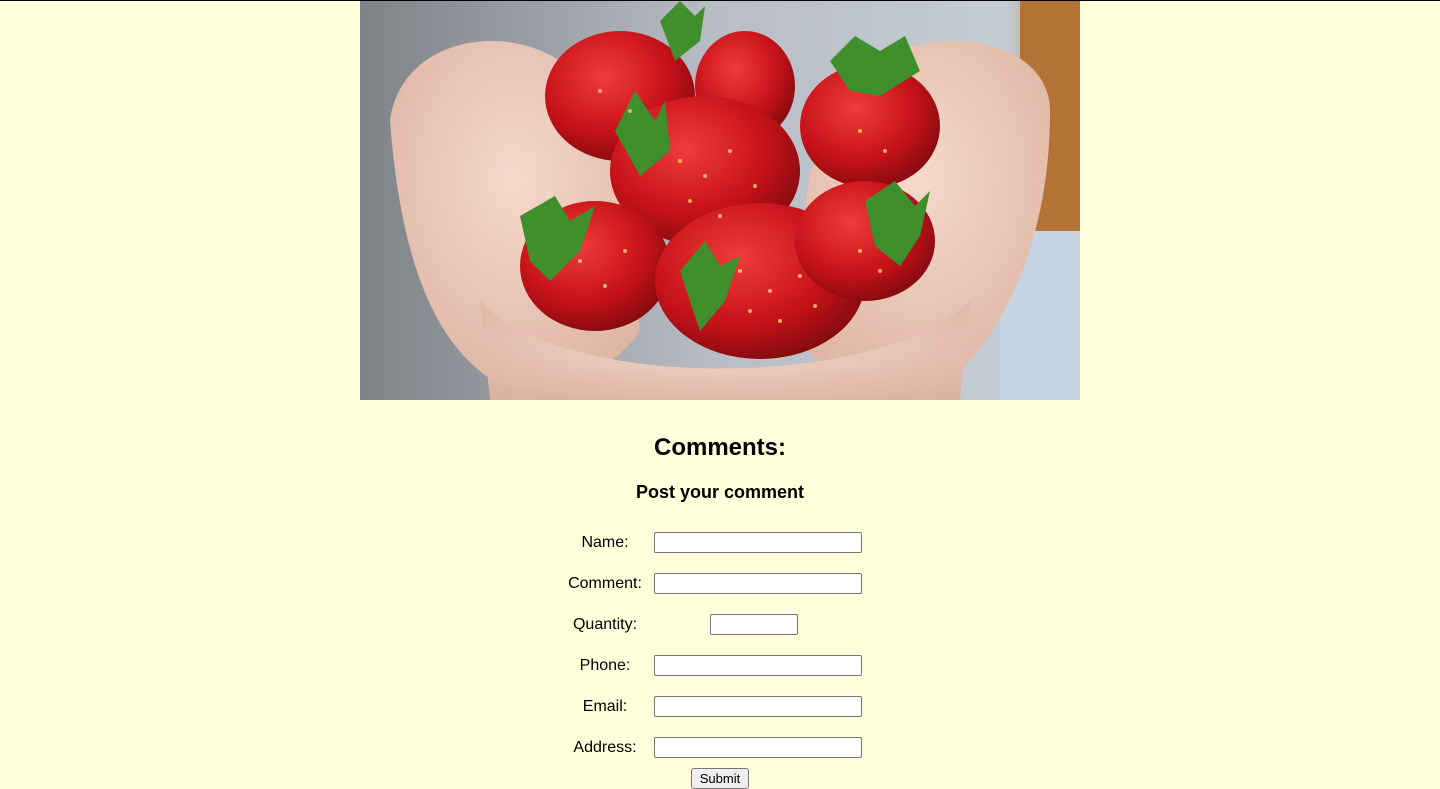  I want to click on name-input, so click(758, 542).